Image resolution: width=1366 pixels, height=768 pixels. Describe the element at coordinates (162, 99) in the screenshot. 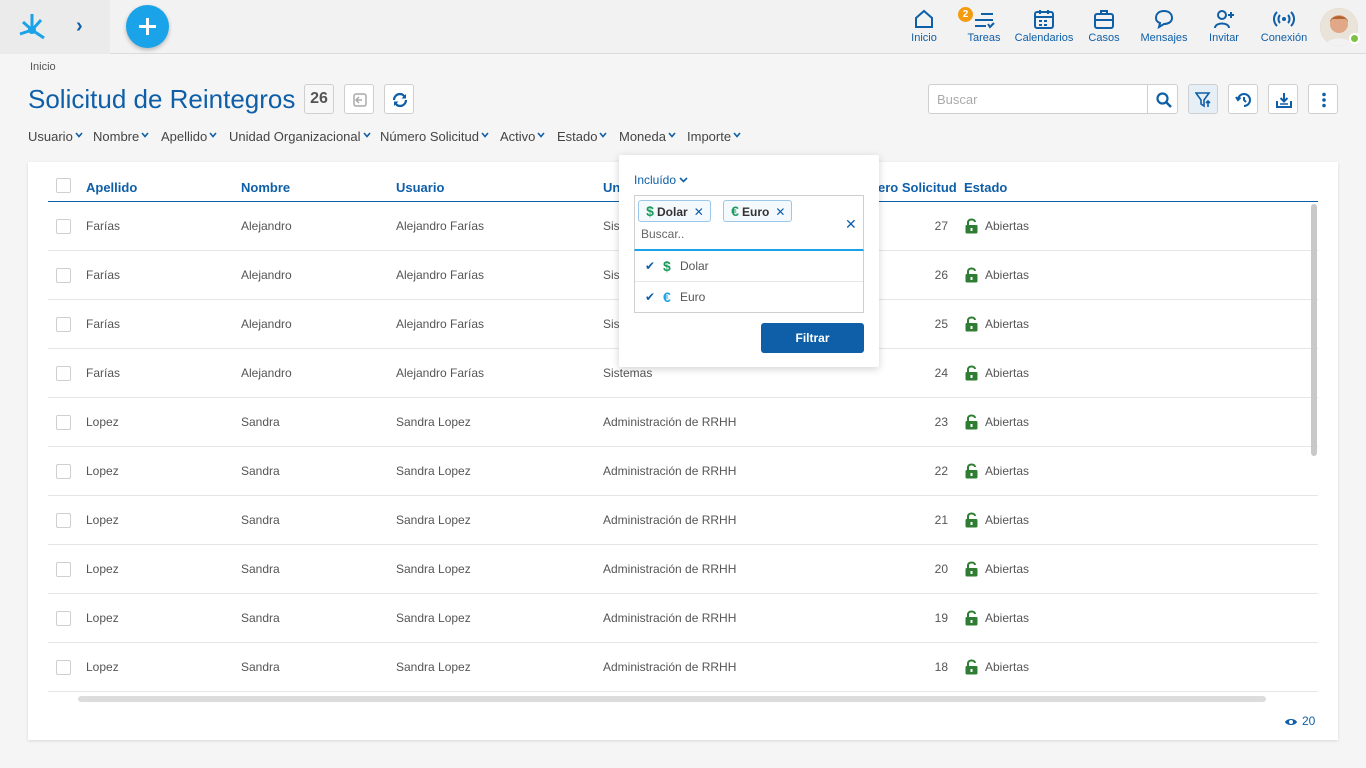

I see `page-title: Solicitud de Reintegros` at that location.